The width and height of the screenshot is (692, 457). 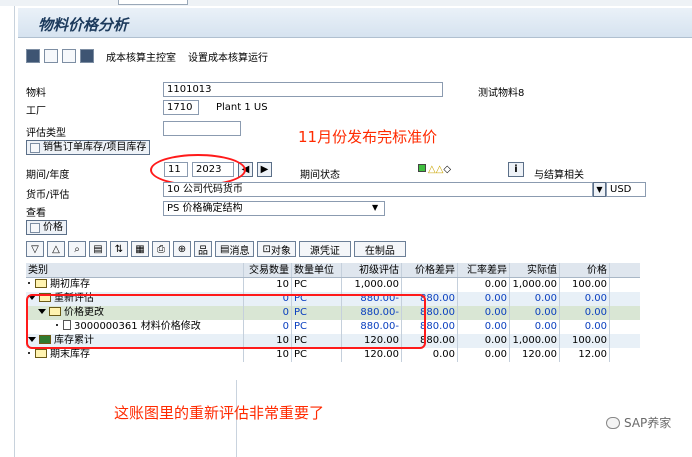 What do you see at coordinates (33, 56) in the screenshot?
I see `back-icon` at bounding box center [33, 56].